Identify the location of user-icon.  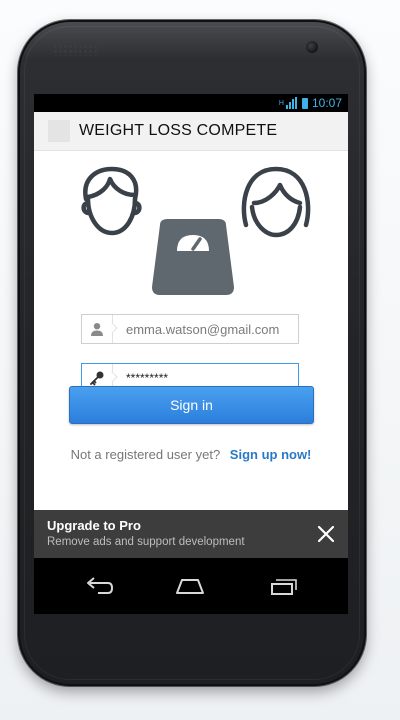
(97, 329).